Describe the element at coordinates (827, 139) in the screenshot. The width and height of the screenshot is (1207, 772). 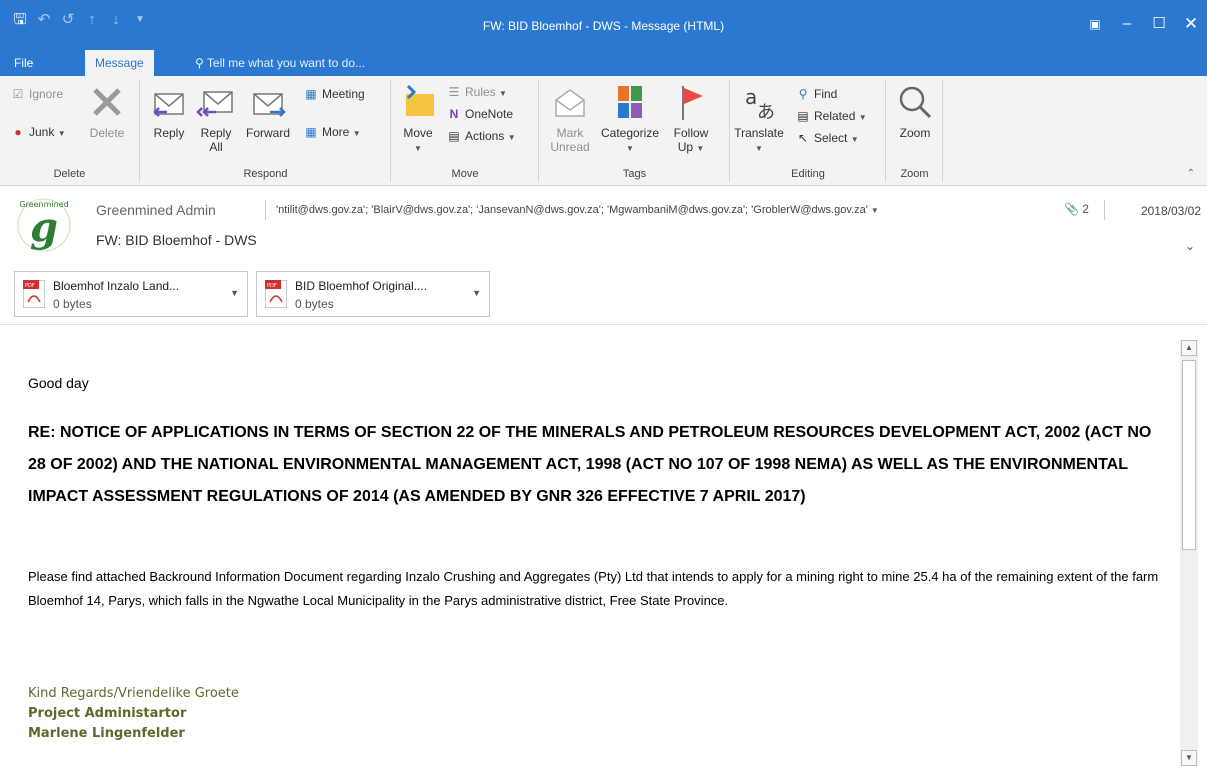
I see `select-button: ↖ Select ▼` at that location.